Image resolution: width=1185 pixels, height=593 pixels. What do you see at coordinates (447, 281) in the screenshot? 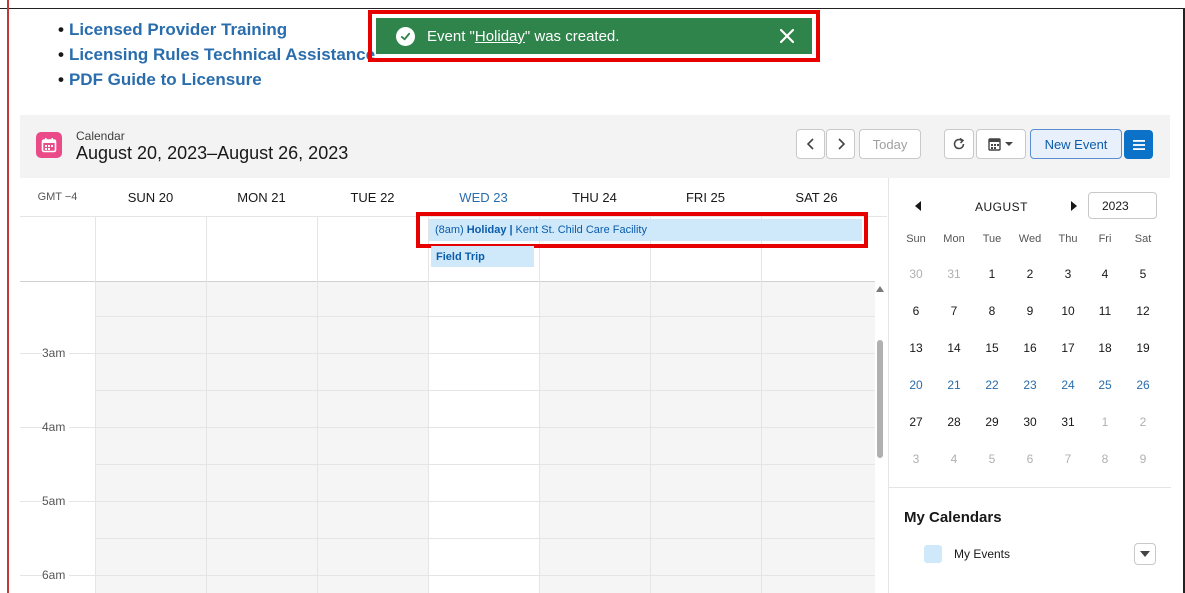
I see `all-day-divider` at bounding box center [447, 281].